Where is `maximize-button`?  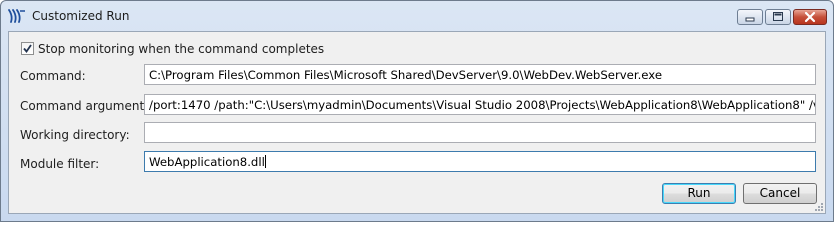 maximize-button is located at coordinates (778, 17).